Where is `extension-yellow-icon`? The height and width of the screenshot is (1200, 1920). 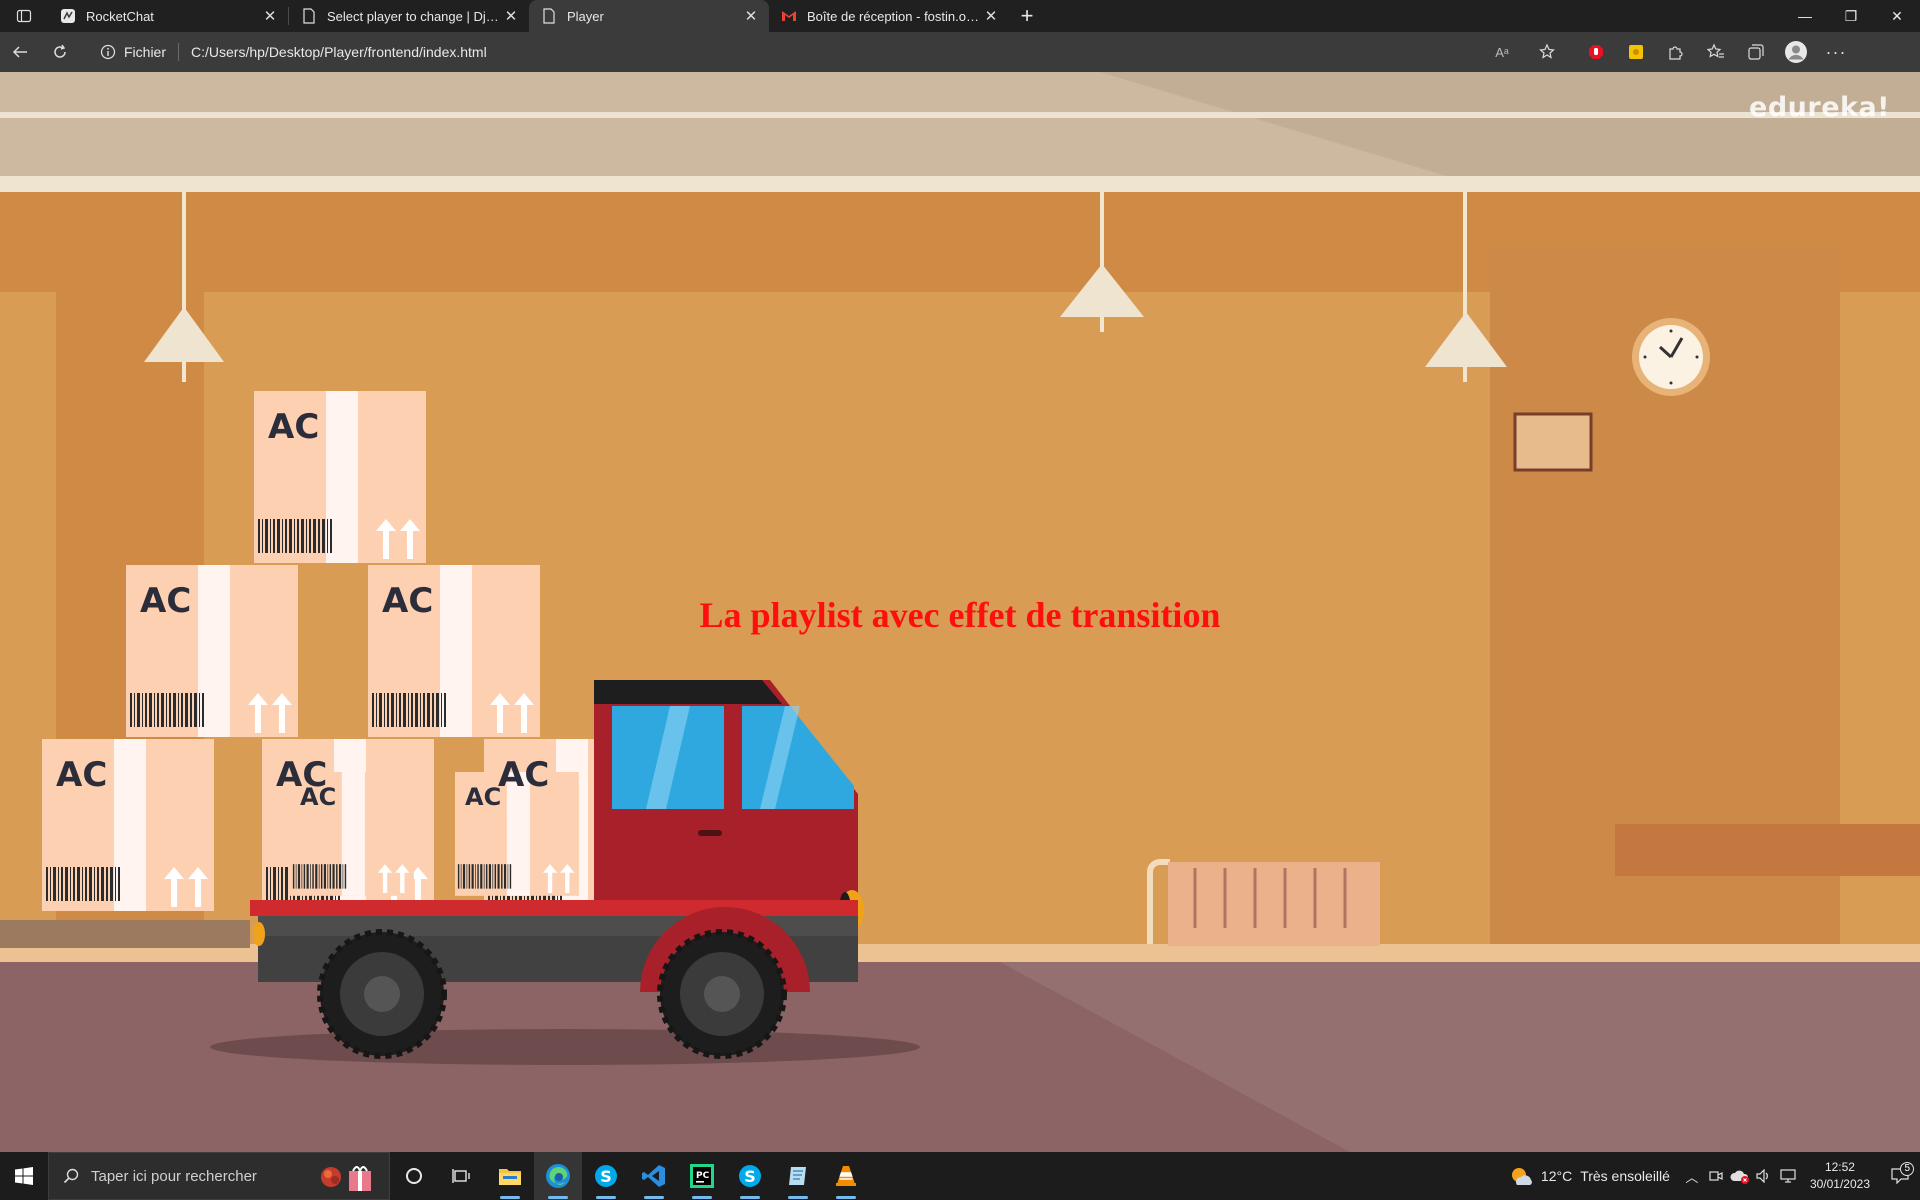
extension-yellow-icon is located at coordinates (1636, 52).